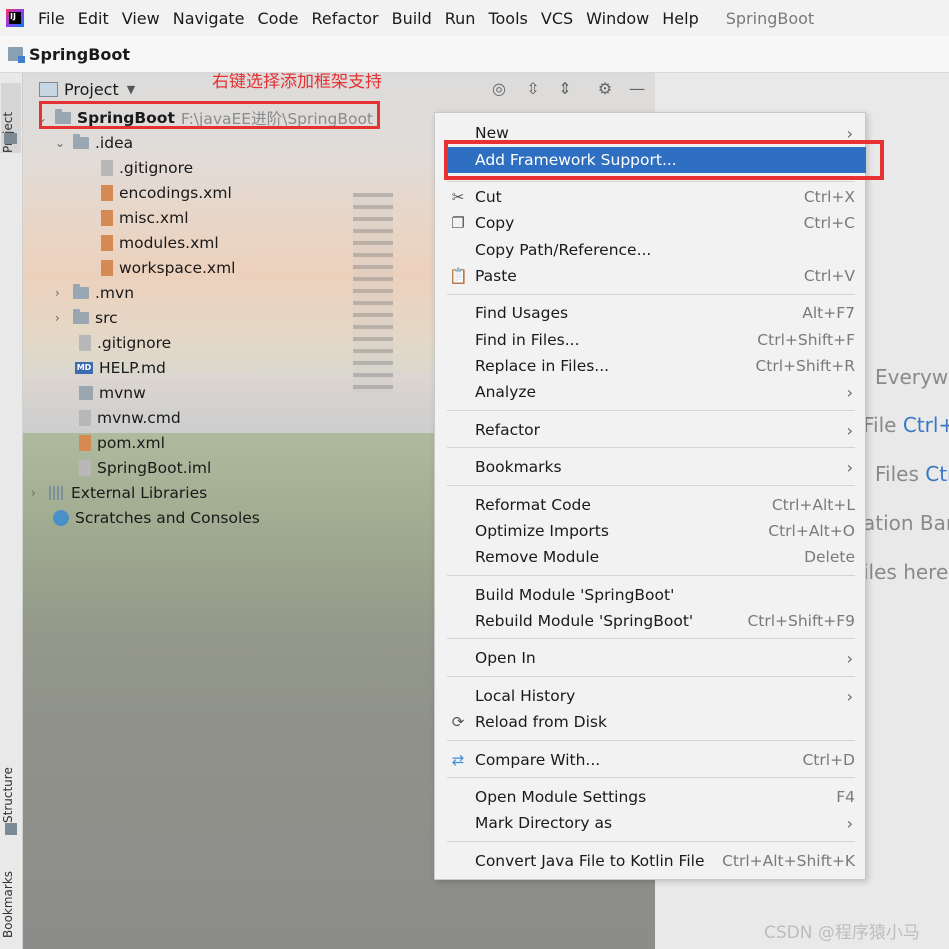 This screenshot has height=949, width=949. What do you see at coordinates (51, 18) in the screenshot?
I see `menu-file: File` at bounding box center [51, 18].